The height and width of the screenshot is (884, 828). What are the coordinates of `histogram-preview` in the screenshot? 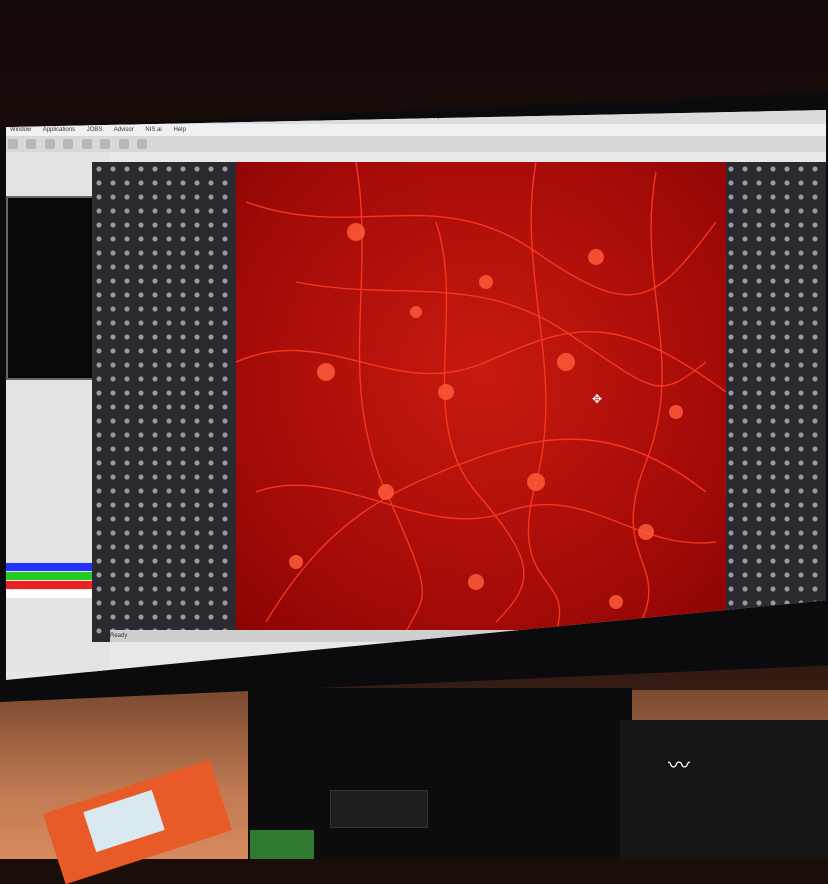 It's located at (54, 288).